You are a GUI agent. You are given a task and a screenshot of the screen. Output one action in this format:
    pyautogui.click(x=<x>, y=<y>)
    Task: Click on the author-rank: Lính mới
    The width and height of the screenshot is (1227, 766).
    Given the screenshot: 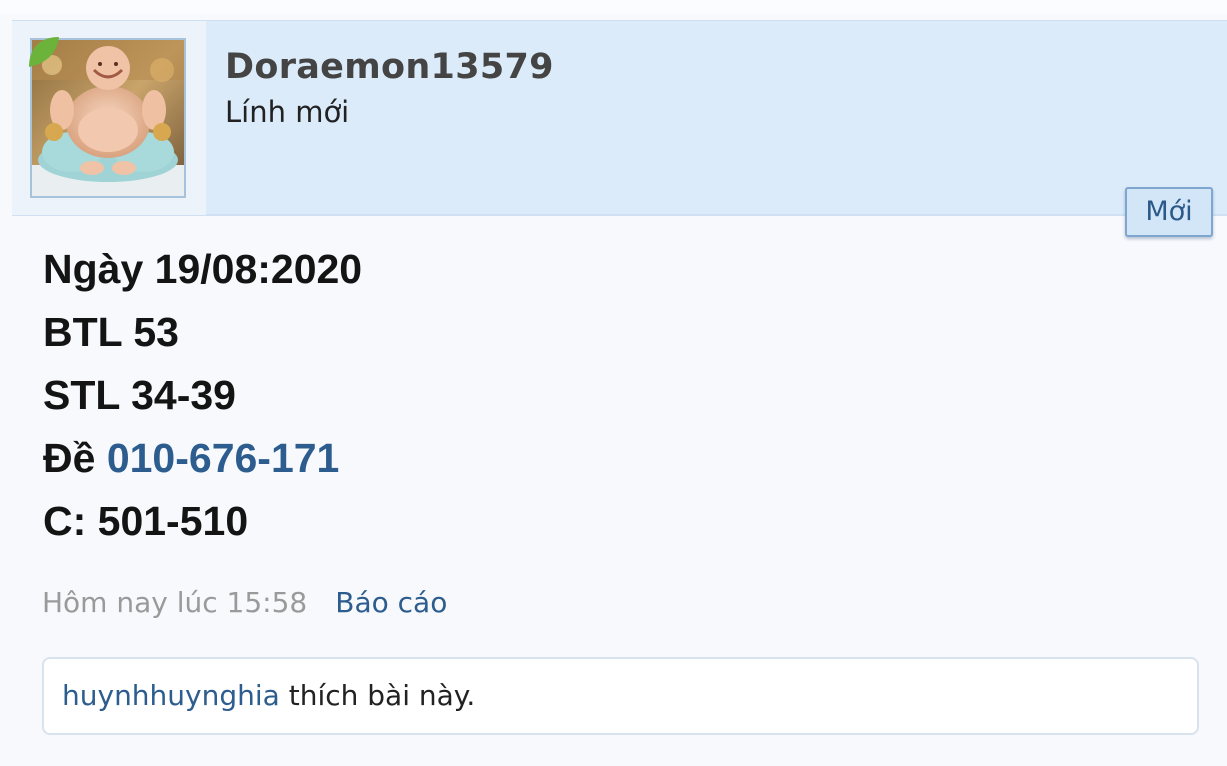 What is the action you would take?
    pyautogui.click(x=287, y=112)
    